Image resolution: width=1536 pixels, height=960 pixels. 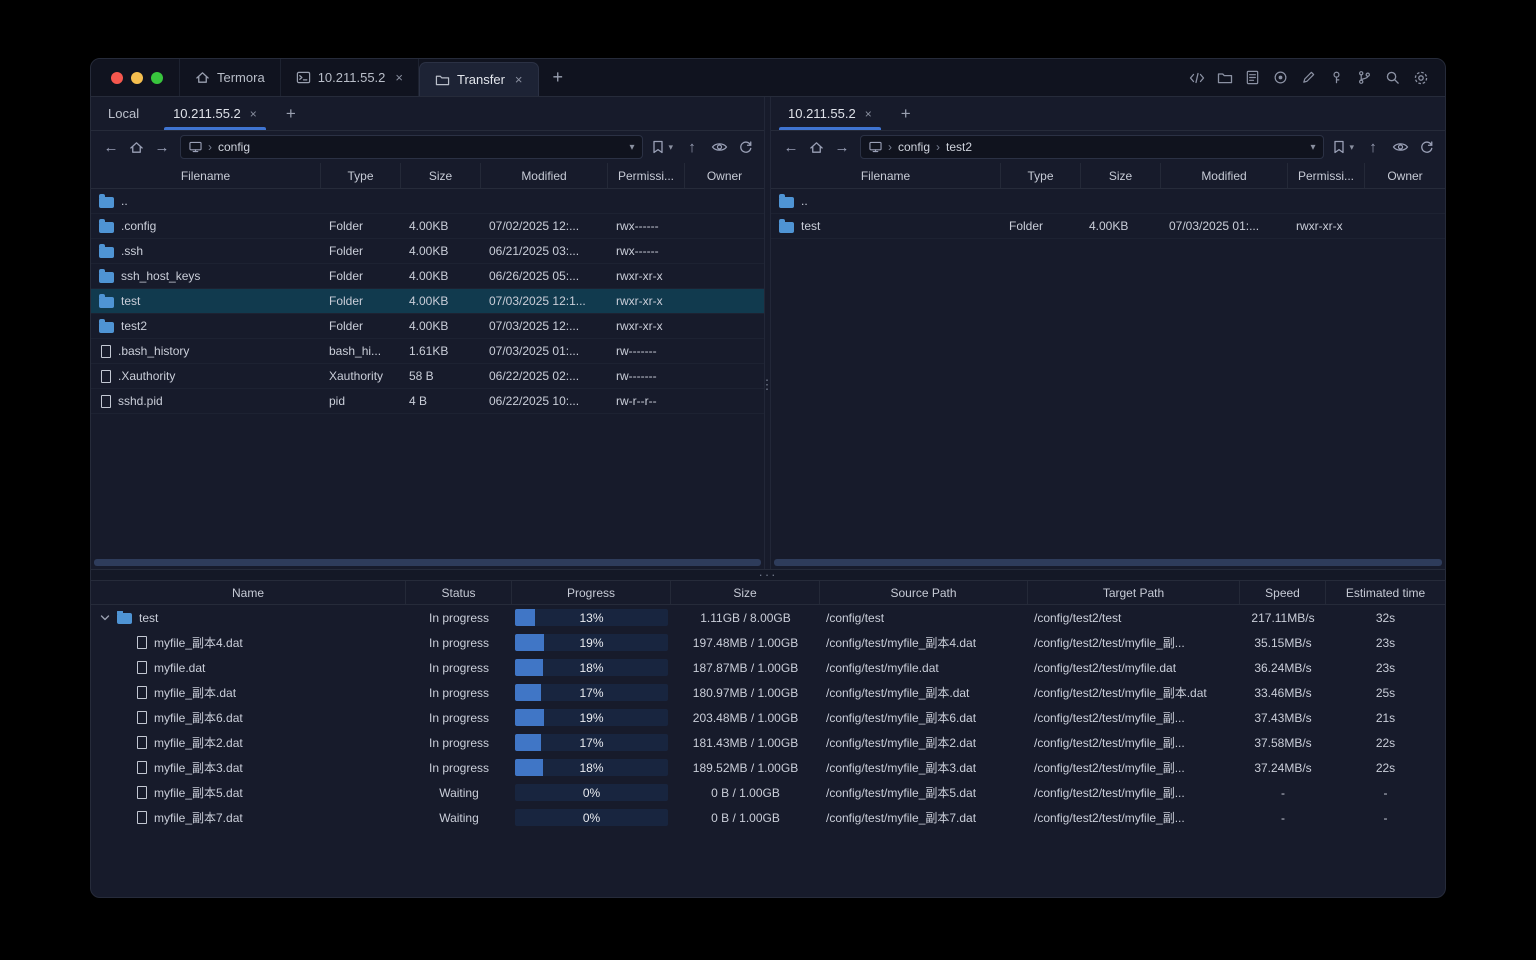 I want to click on col-status: Status, so click(x=459, y=592).